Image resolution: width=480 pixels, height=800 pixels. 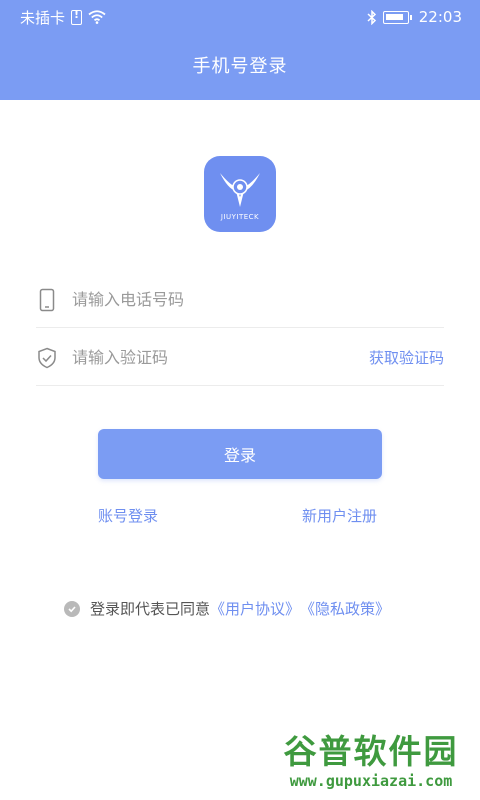 What do you see at coordinates (128, 515) in the screenshot?
I see `account-login-link: 账号登录` at bounding box center [128, 515].